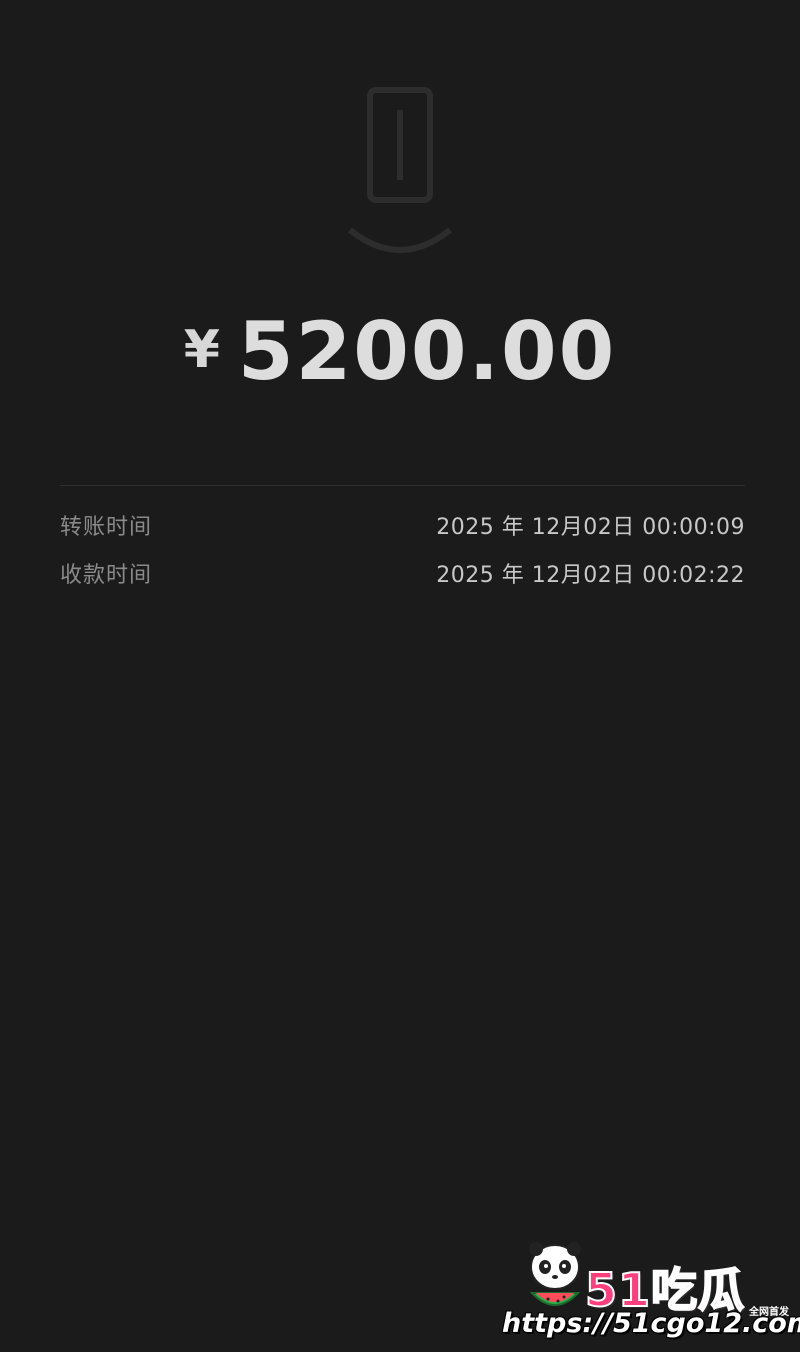 The image size is (800, 1352). I want to click on watermark-url: https://51cgo12.com, so click(651, 1323).